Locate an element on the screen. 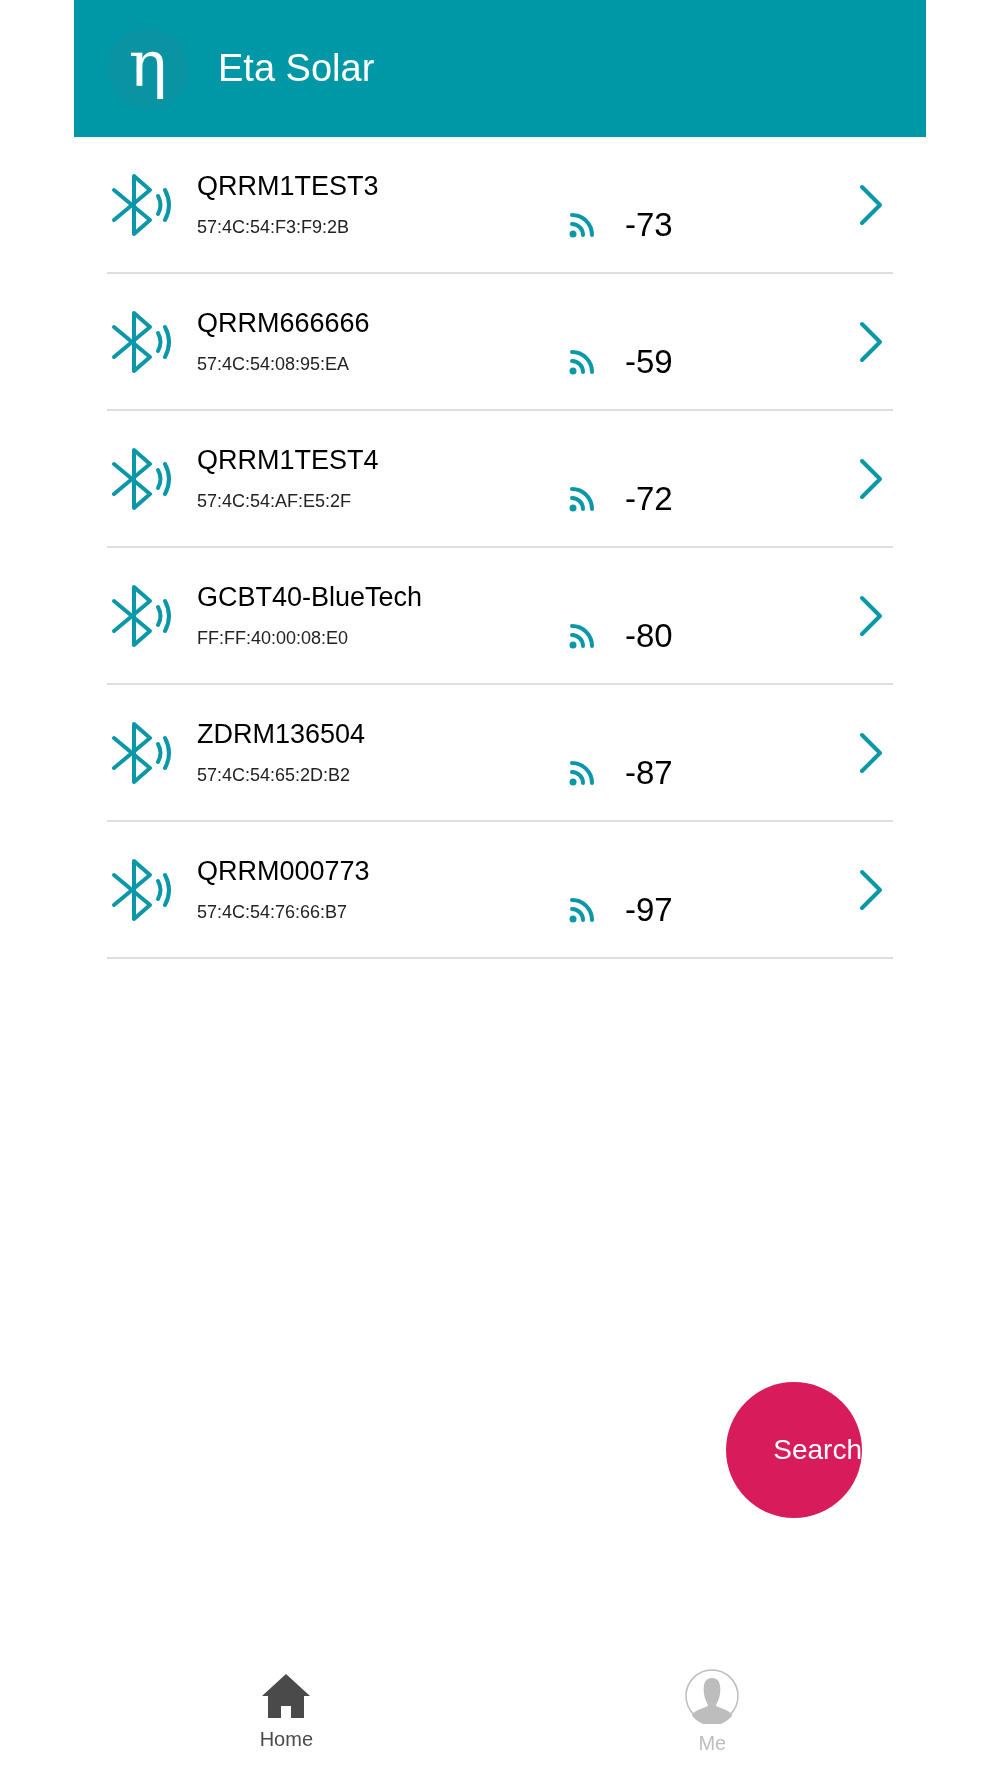 The width and height of the screenshot is (1000, 1778). search-button: Search is located at coordinates (794, 1450).